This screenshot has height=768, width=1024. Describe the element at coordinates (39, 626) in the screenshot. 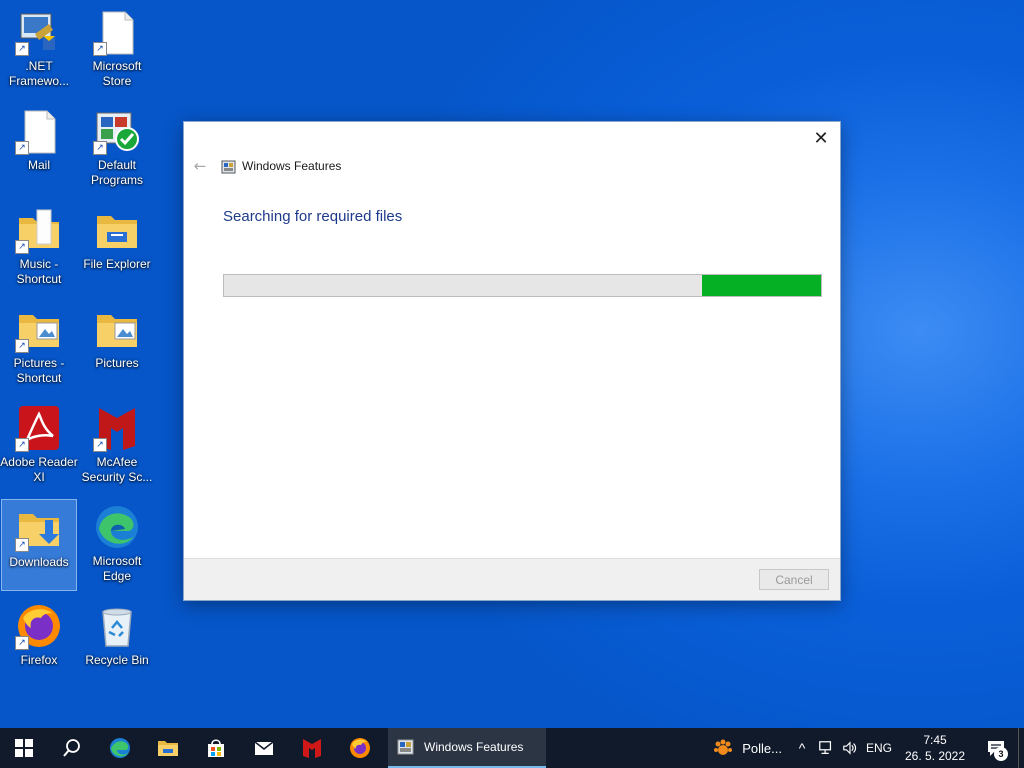

I see `firefox-icon: ↗` at that location.